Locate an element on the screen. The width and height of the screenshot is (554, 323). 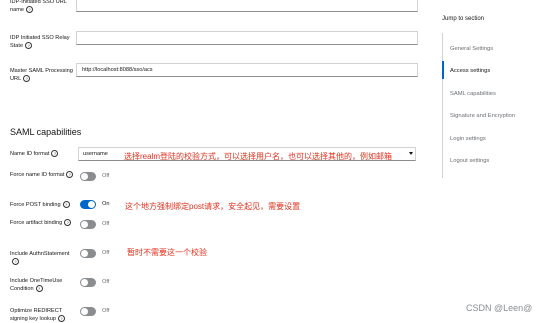
jump-item-signature-encryption: Signature and Encryption is located at coordinates (482, 116).